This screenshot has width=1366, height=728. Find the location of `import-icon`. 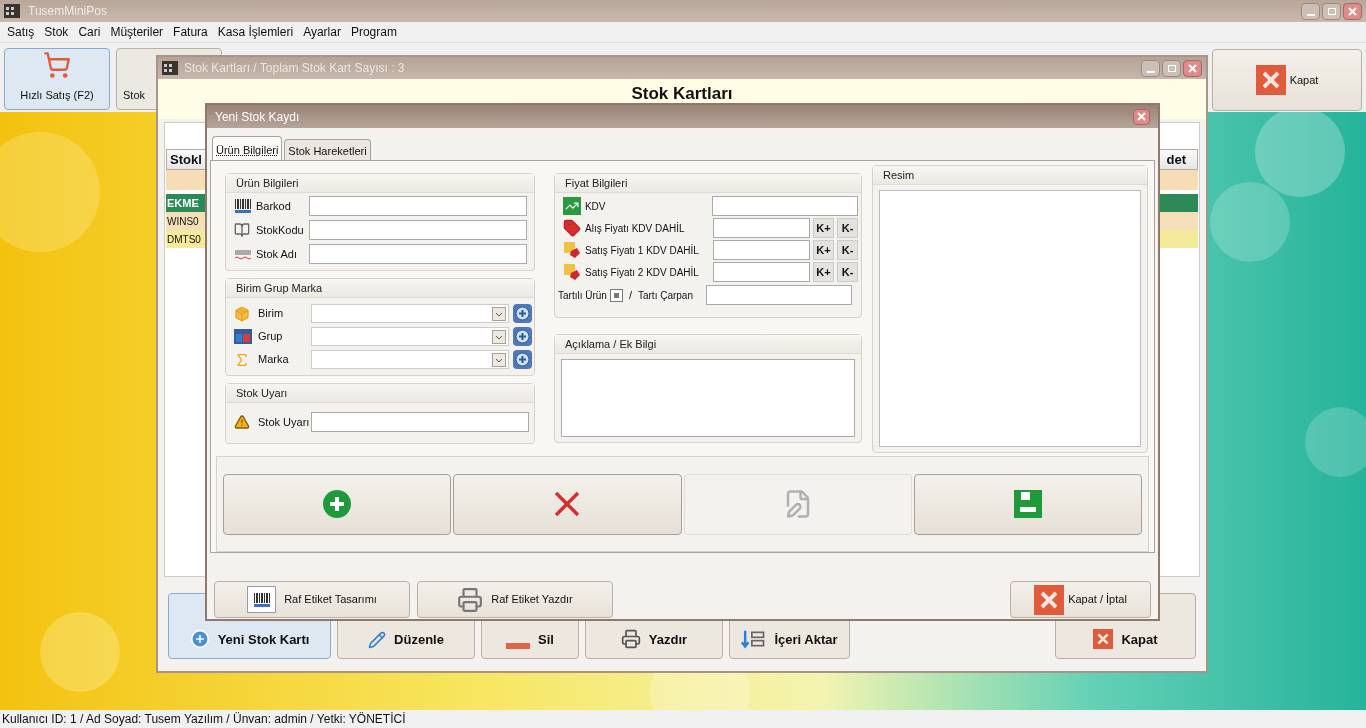

import-icon is located at coordinates (754, 639).